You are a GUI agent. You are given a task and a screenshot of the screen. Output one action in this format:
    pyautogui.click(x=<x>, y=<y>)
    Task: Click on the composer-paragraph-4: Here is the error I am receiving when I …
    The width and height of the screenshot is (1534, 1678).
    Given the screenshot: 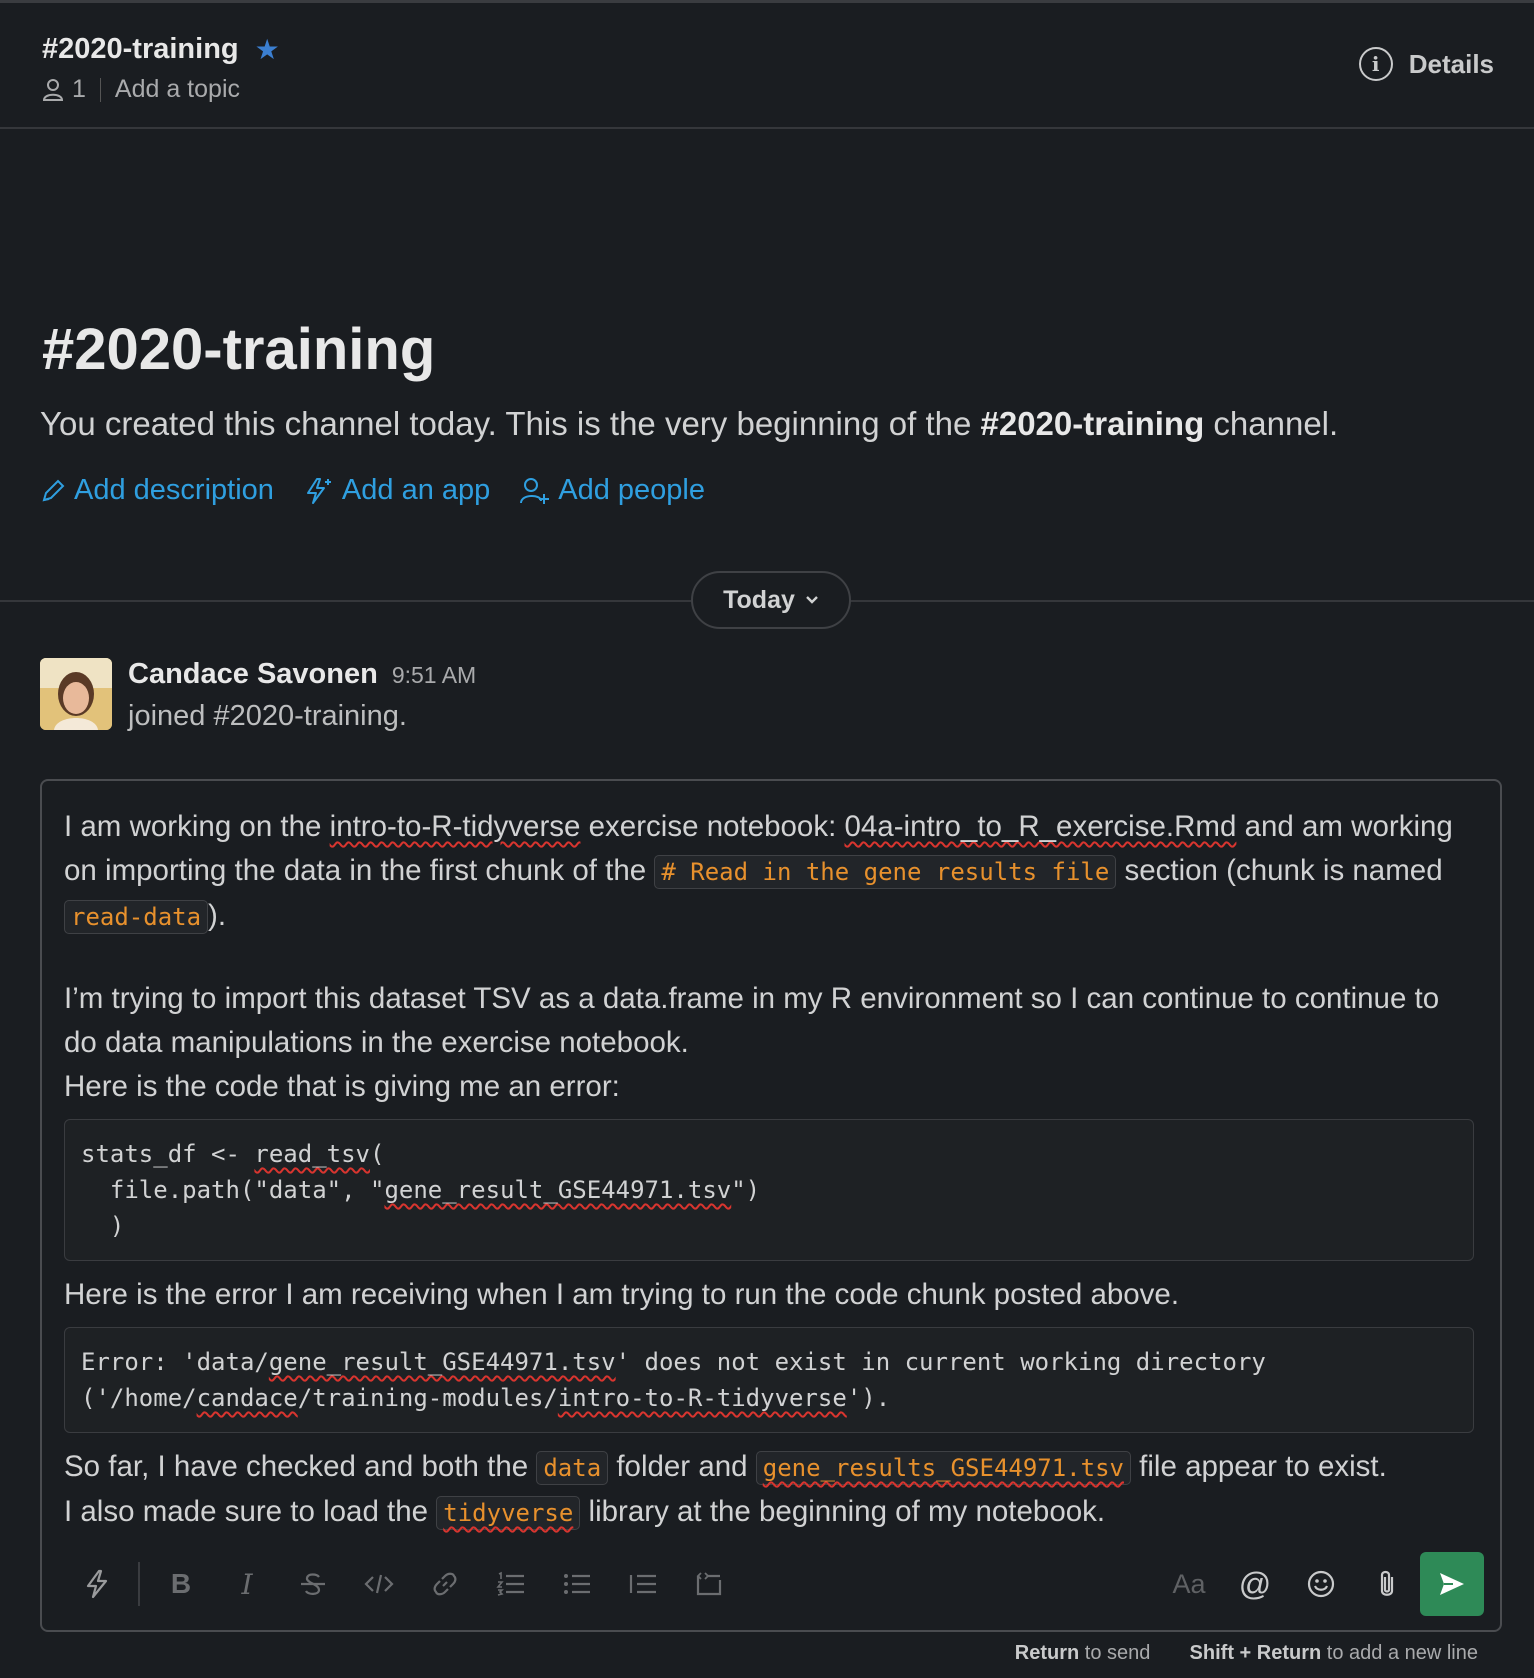 What is the action you would take?
    pyautogui.click(x=622, y=1294)
    